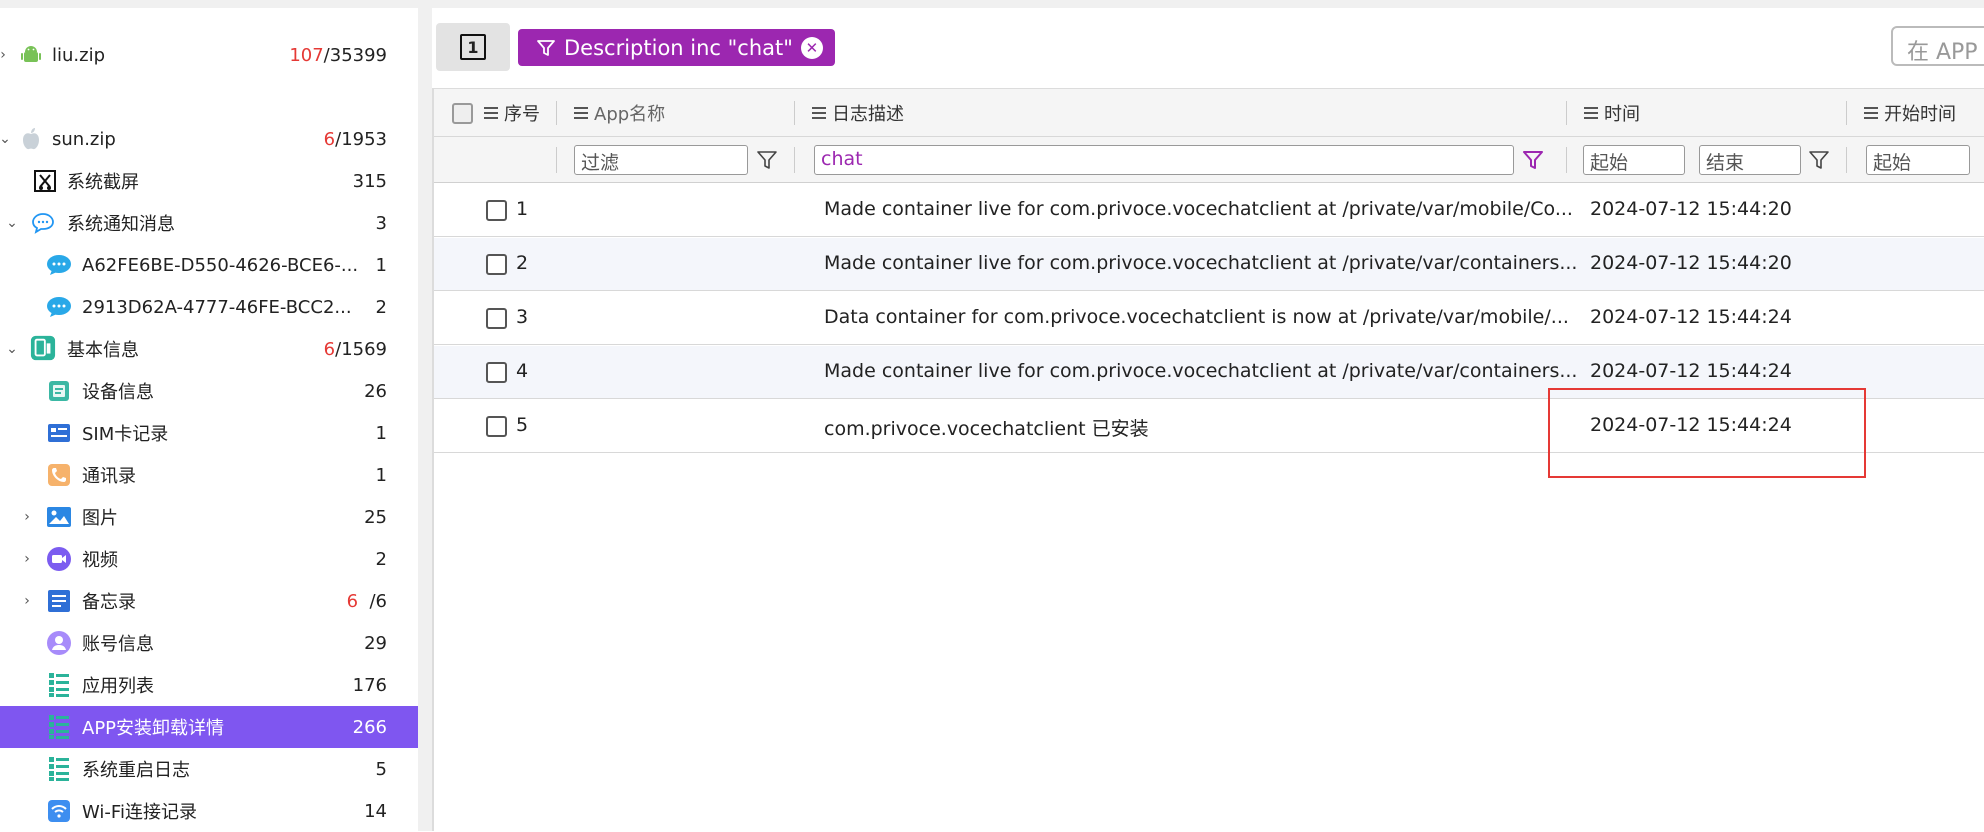 The height and width of the screenshot is (832, 1984). Describe the element at coordinates (209, 559) in the screenshot. I see `sidebar-item-videos: › 视频 2` at that location.